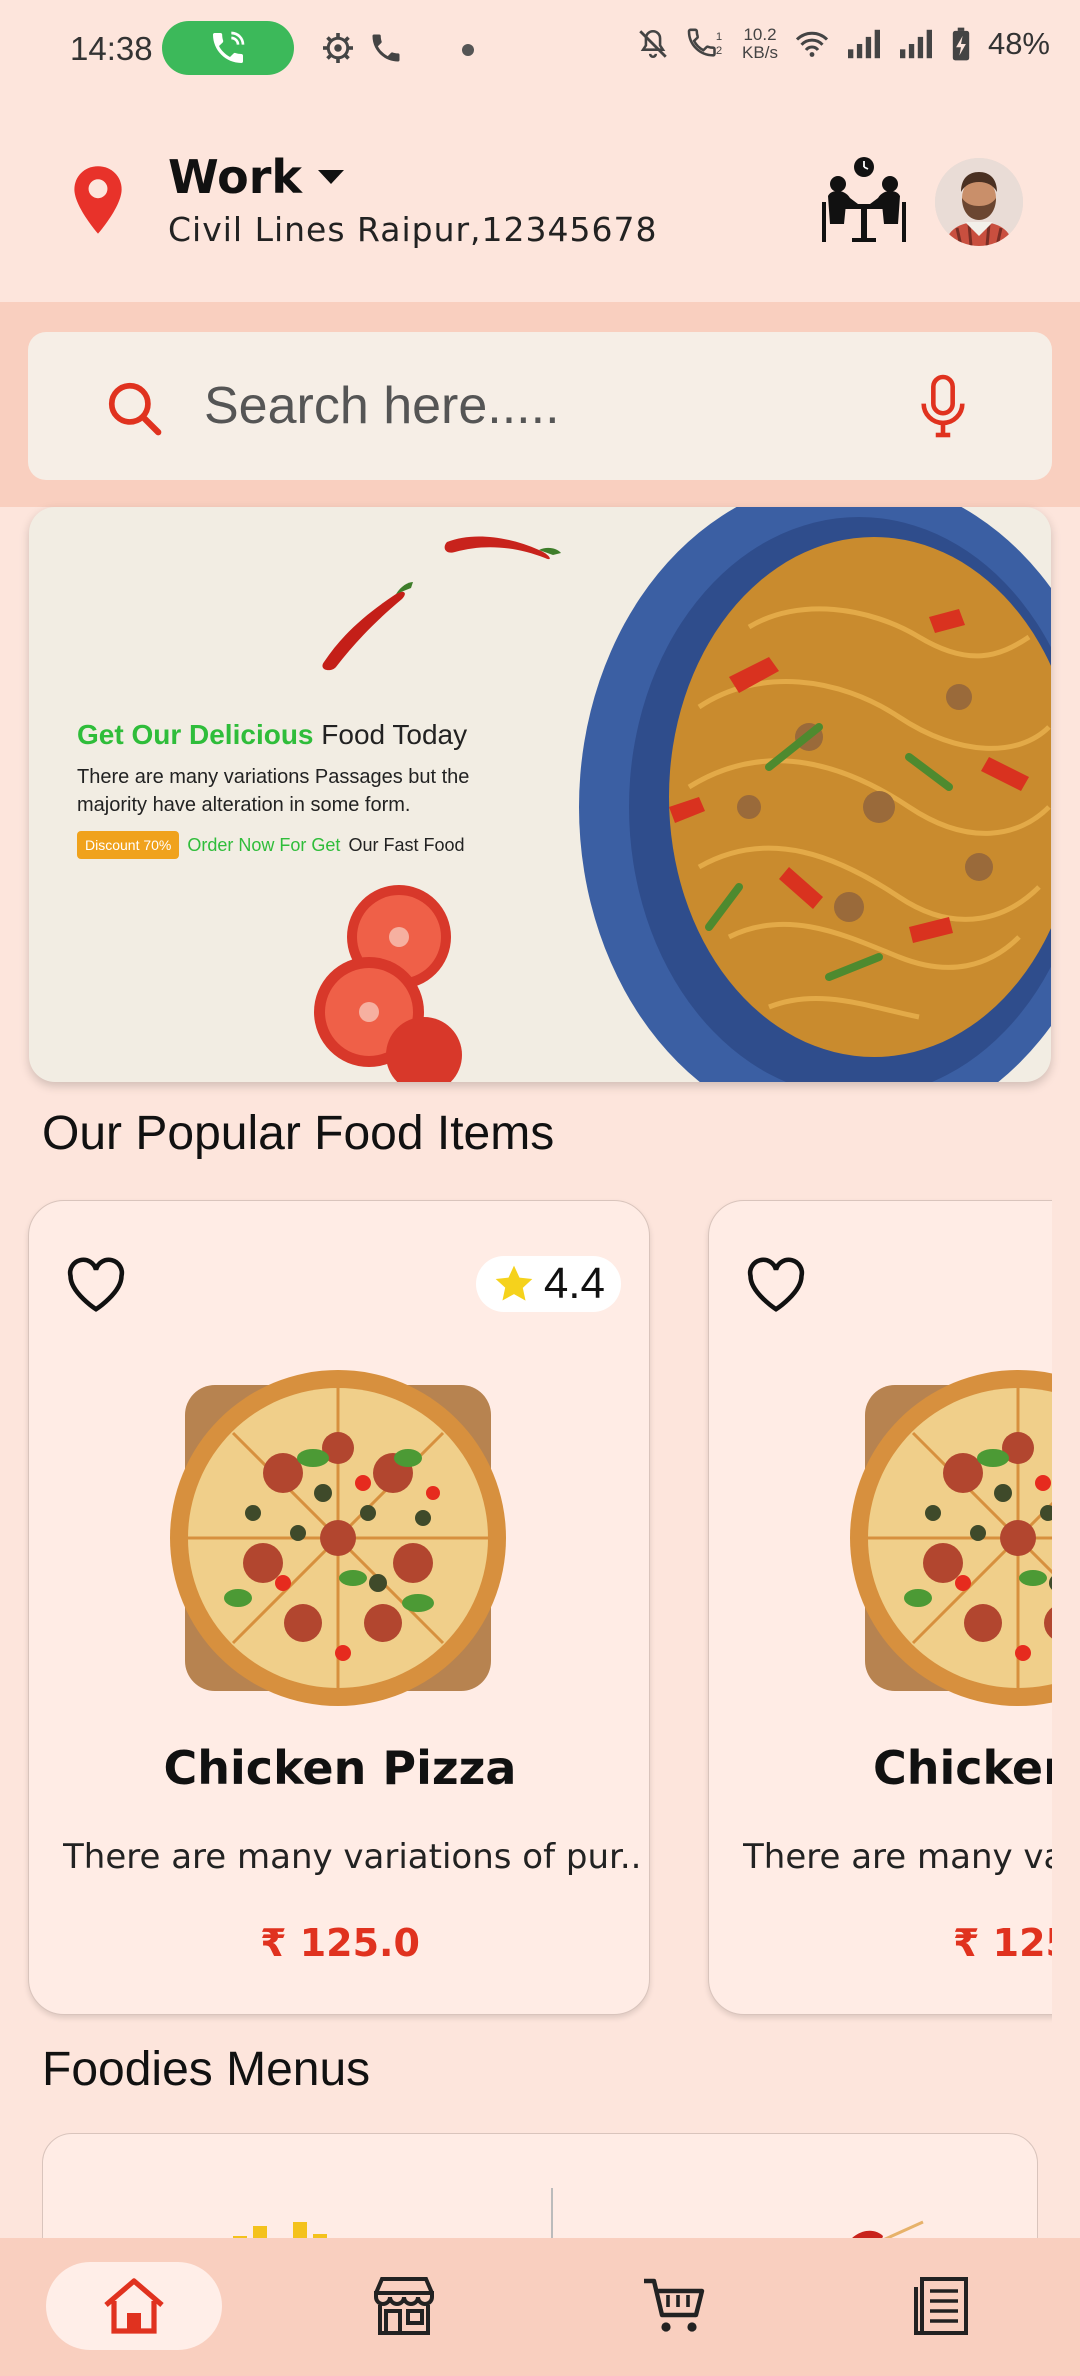 The height and width of the screenshot is (2376, 1080). Describe the element at coordinates (340, 1768) in the screenshot. I see `food-name: Chicken Pizza` at that location.